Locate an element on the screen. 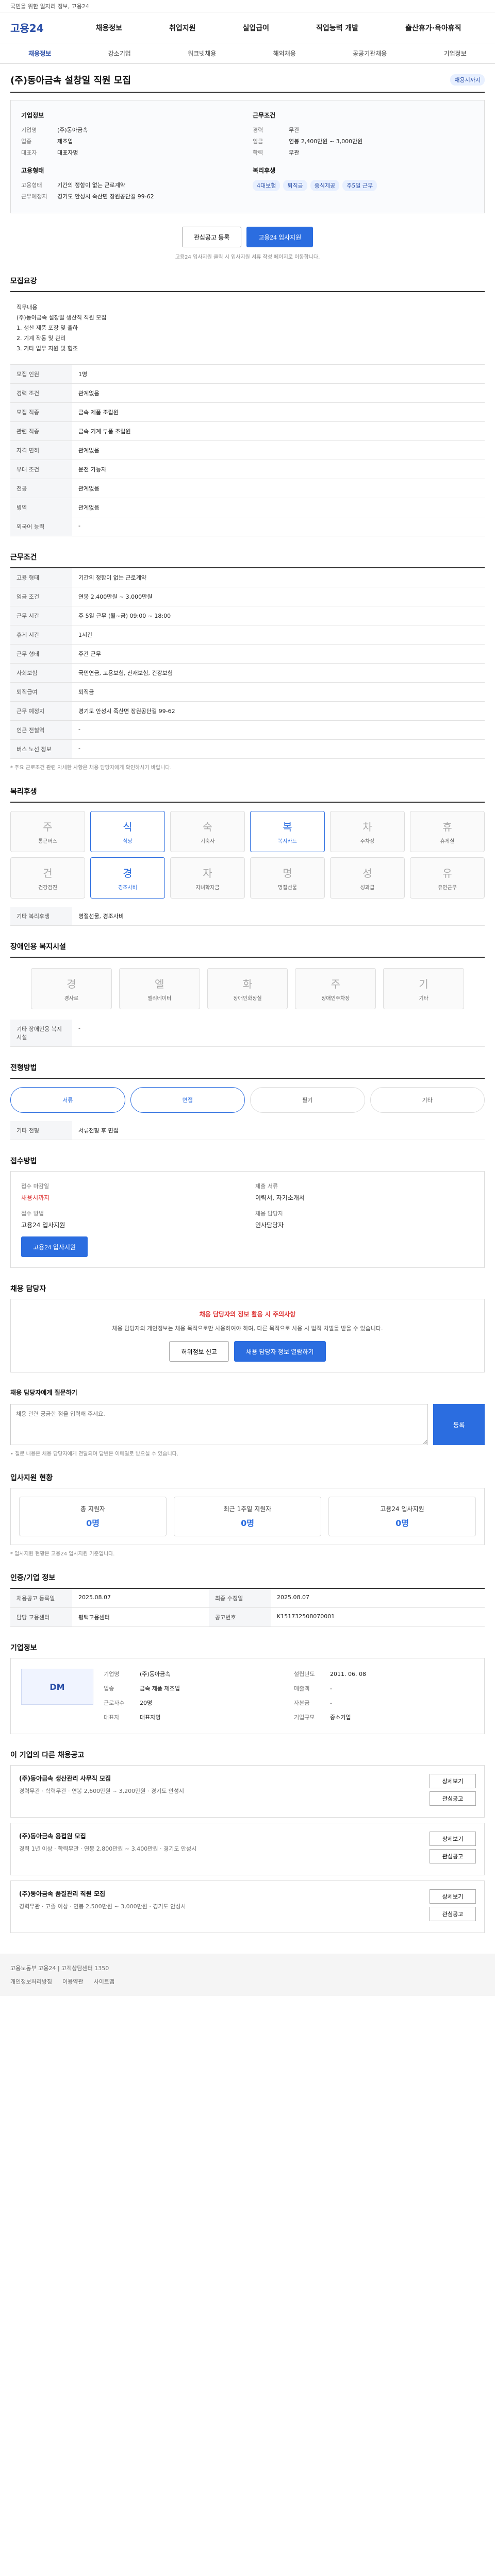 The width and height of the screenshot is (495, 2576). kv-key: 학력 is located at coordinates (258, 152).